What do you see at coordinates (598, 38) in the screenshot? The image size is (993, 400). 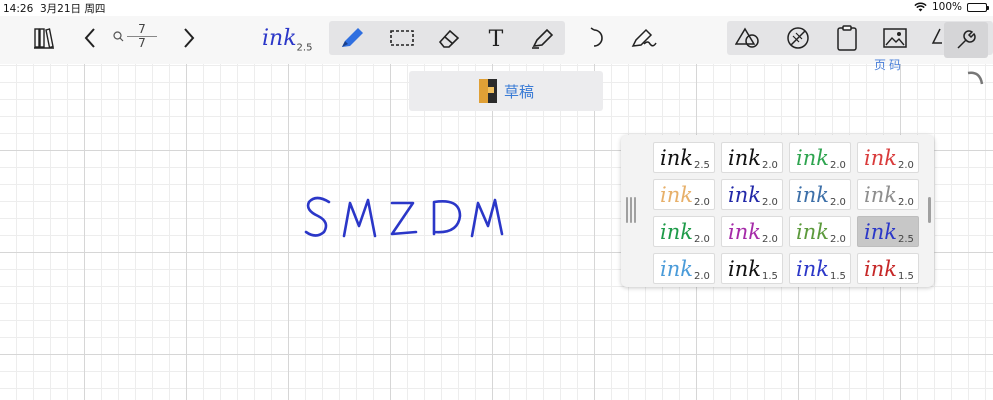 I see `undo-icon` at bounding box center [598, 38].